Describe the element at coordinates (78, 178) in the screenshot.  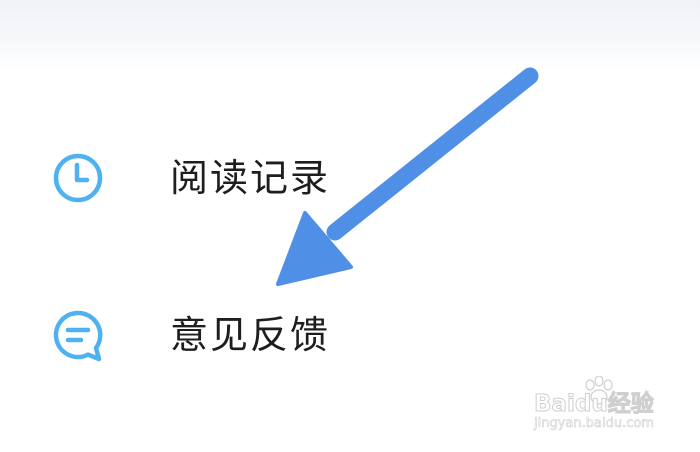
I see `clock-icon` at that location.